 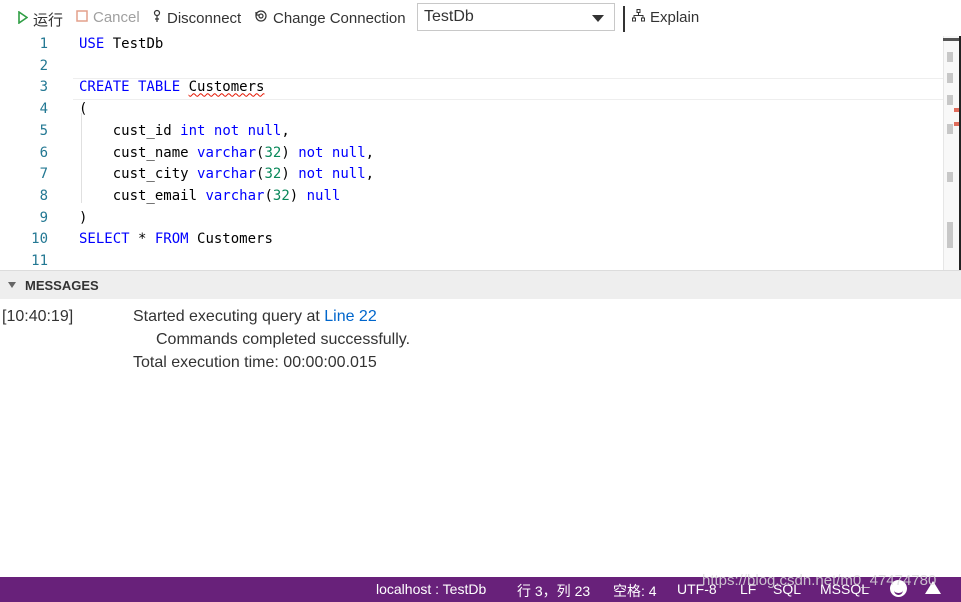 What do you see at coordinates (43, 65) in the screenshot?
I see `line-number: 2` at bounding box center [43, 65].